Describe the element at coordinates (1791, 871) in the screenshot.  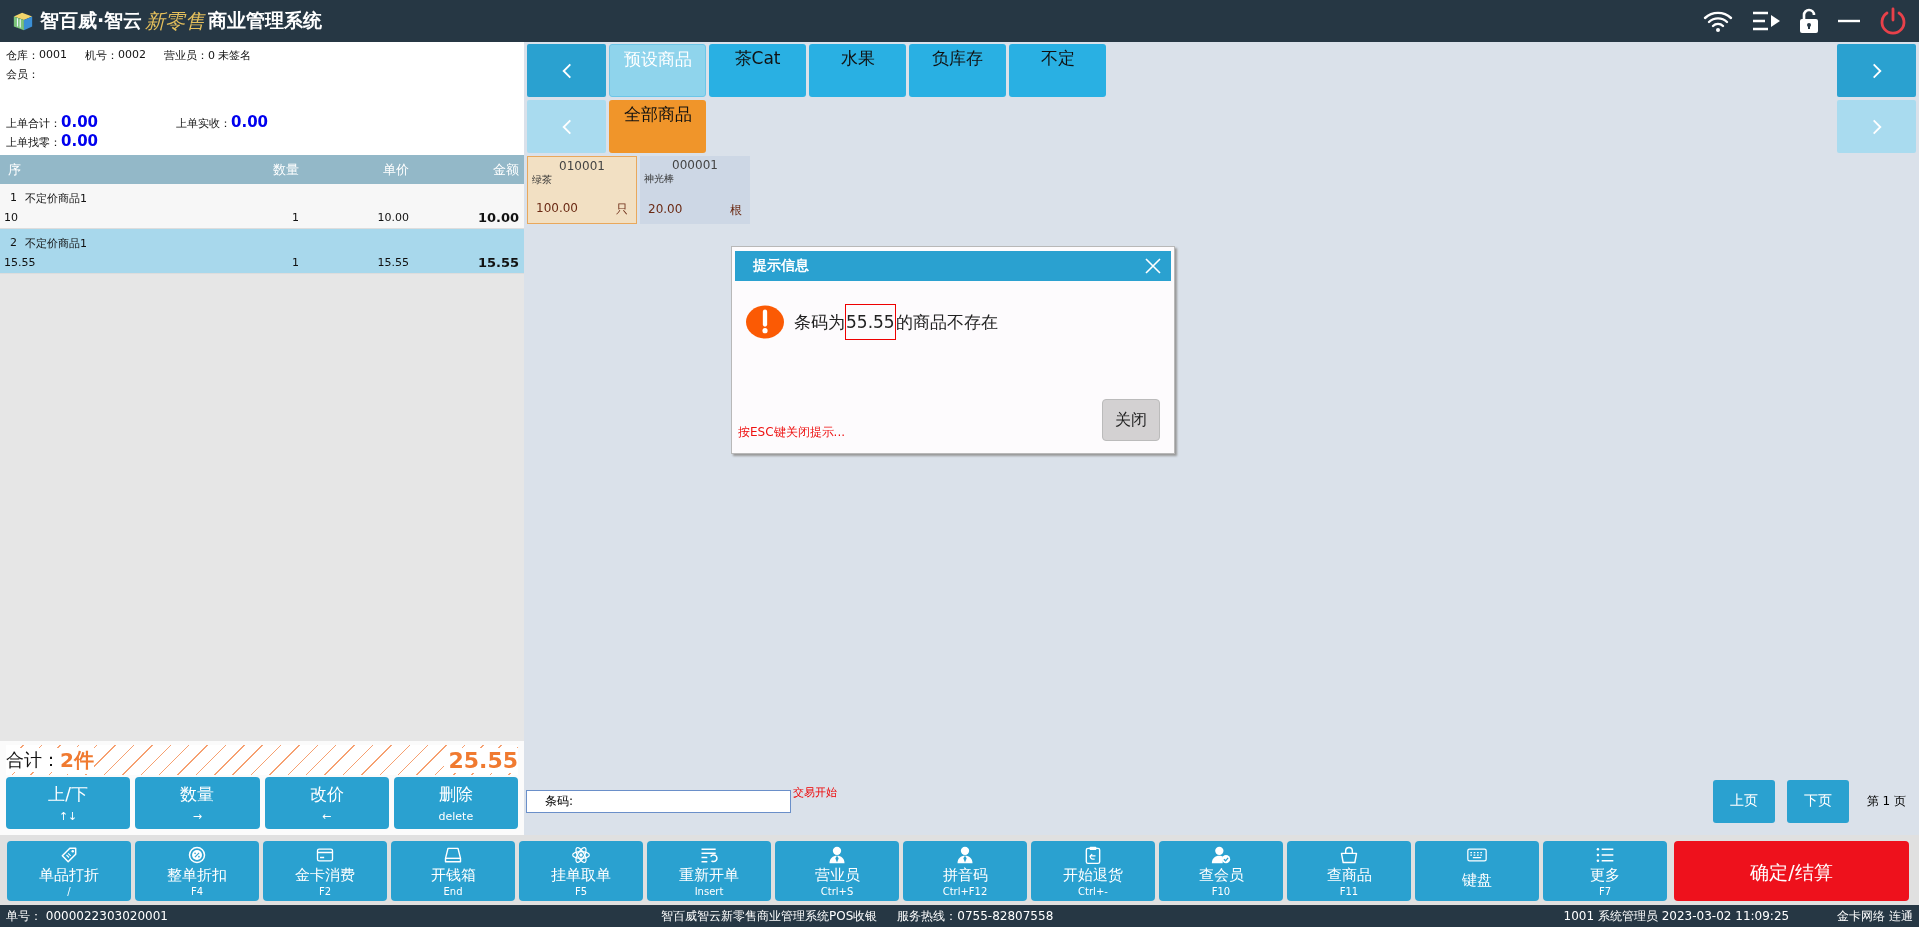
I see `confirm-button: 确定/结算` at that location.